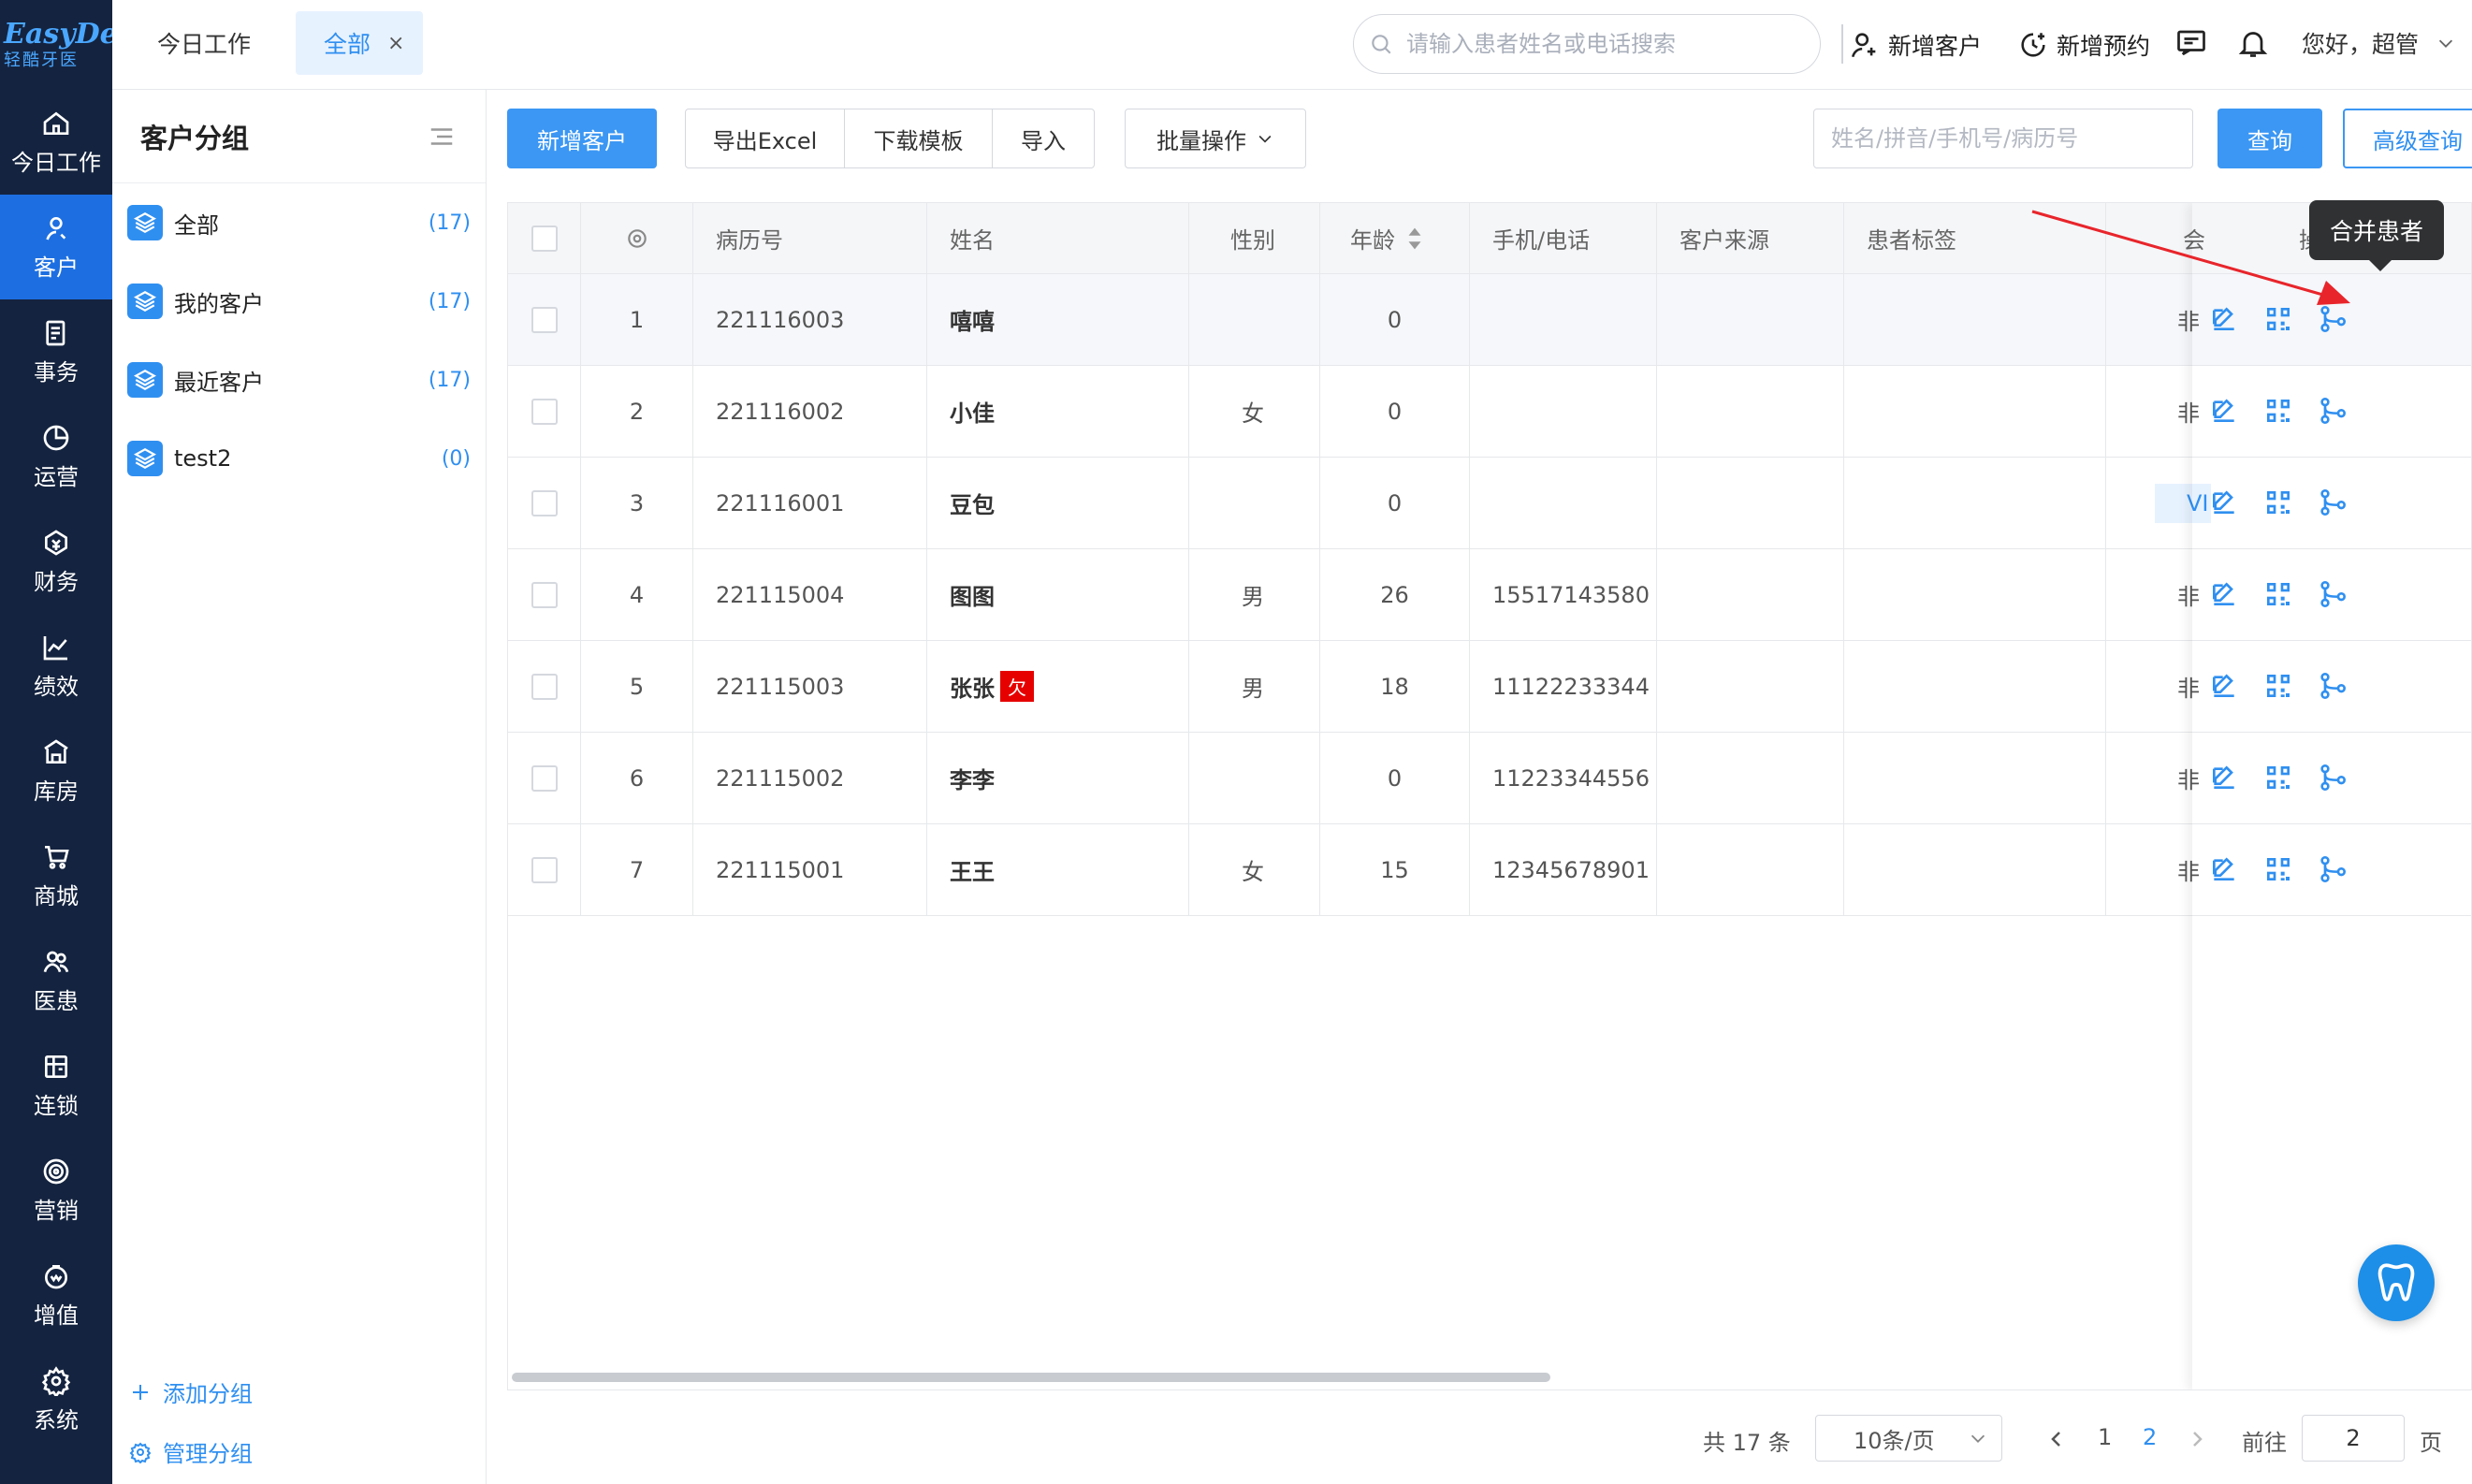 This screenshot has width=2472, height=1484. I want to click on tooth-assistant-button, so click(2396, 1282).